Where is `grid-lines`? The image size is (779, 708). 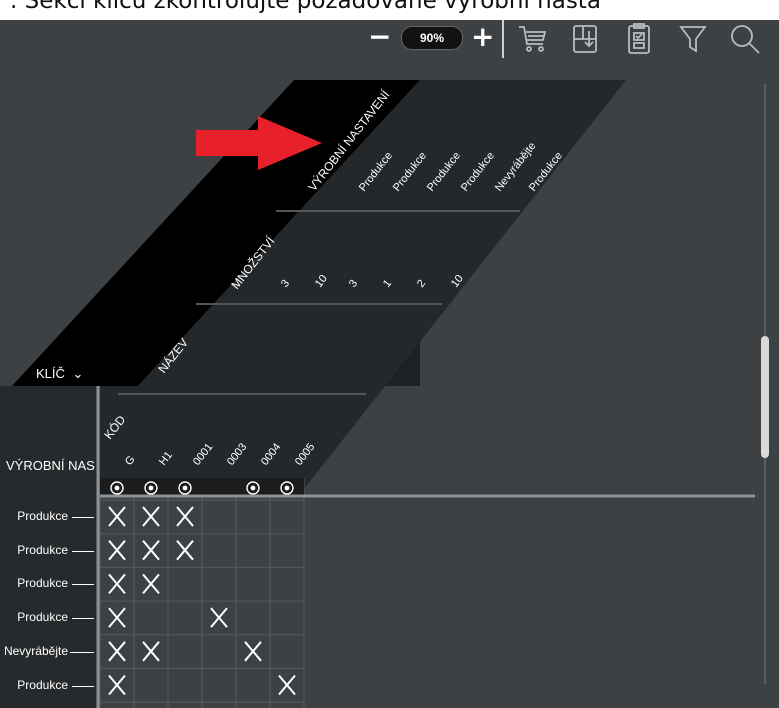
grid-lines is located at coordinates (202, 593).